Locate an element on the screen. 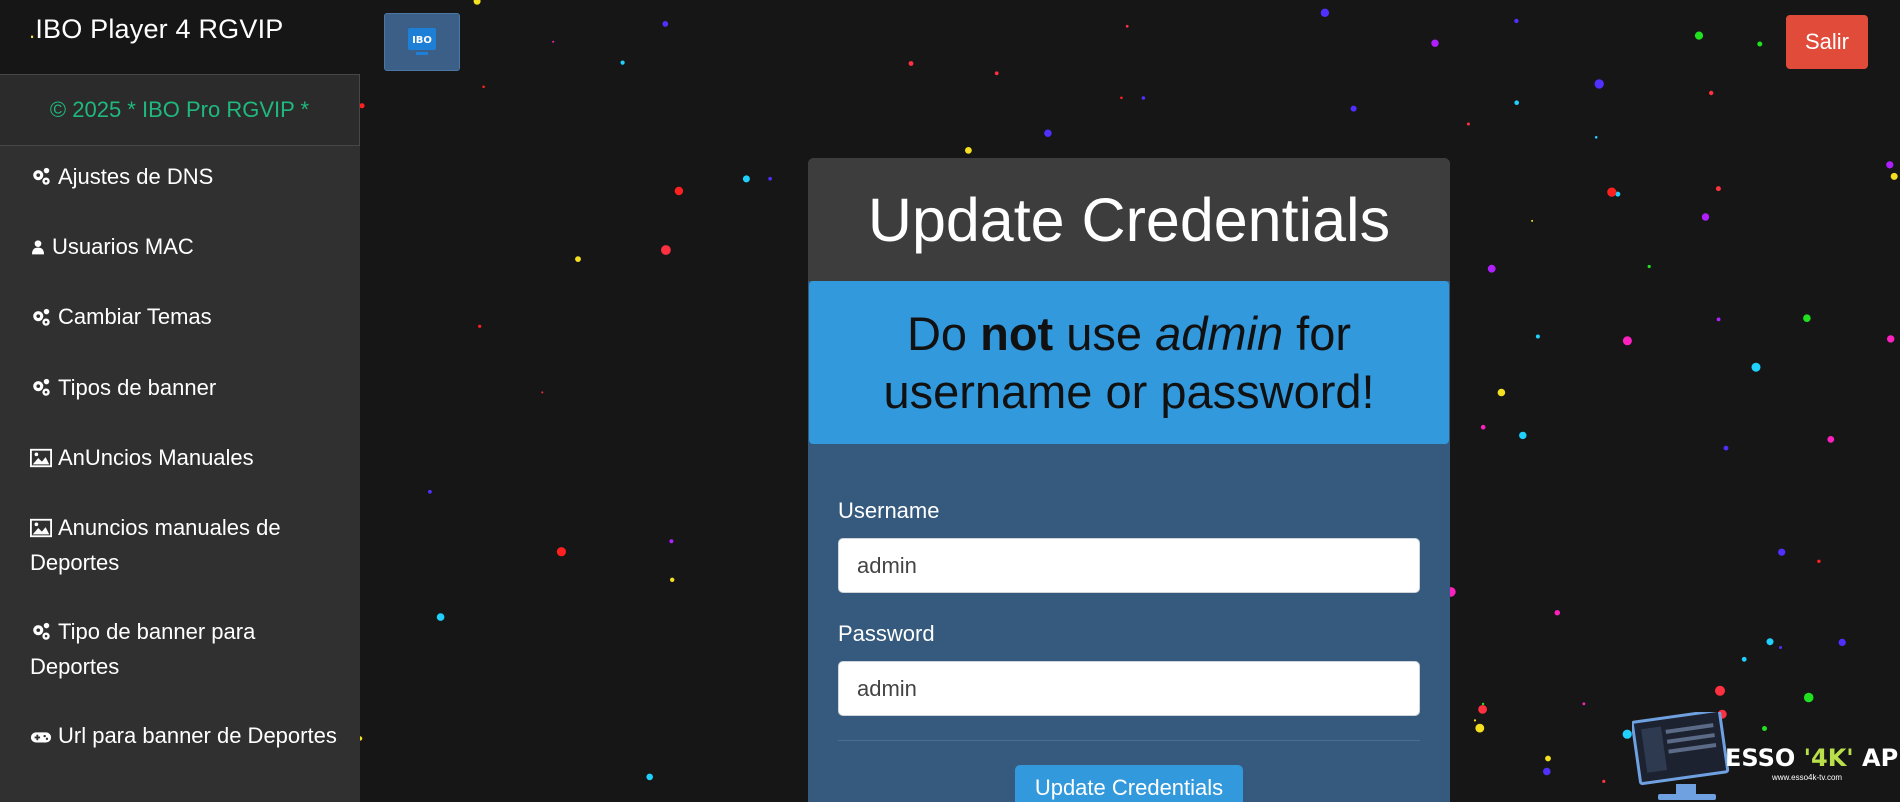 This screenshot has height=802, width=1900. logout-button: Salir is located at coordinates (1827, 42).